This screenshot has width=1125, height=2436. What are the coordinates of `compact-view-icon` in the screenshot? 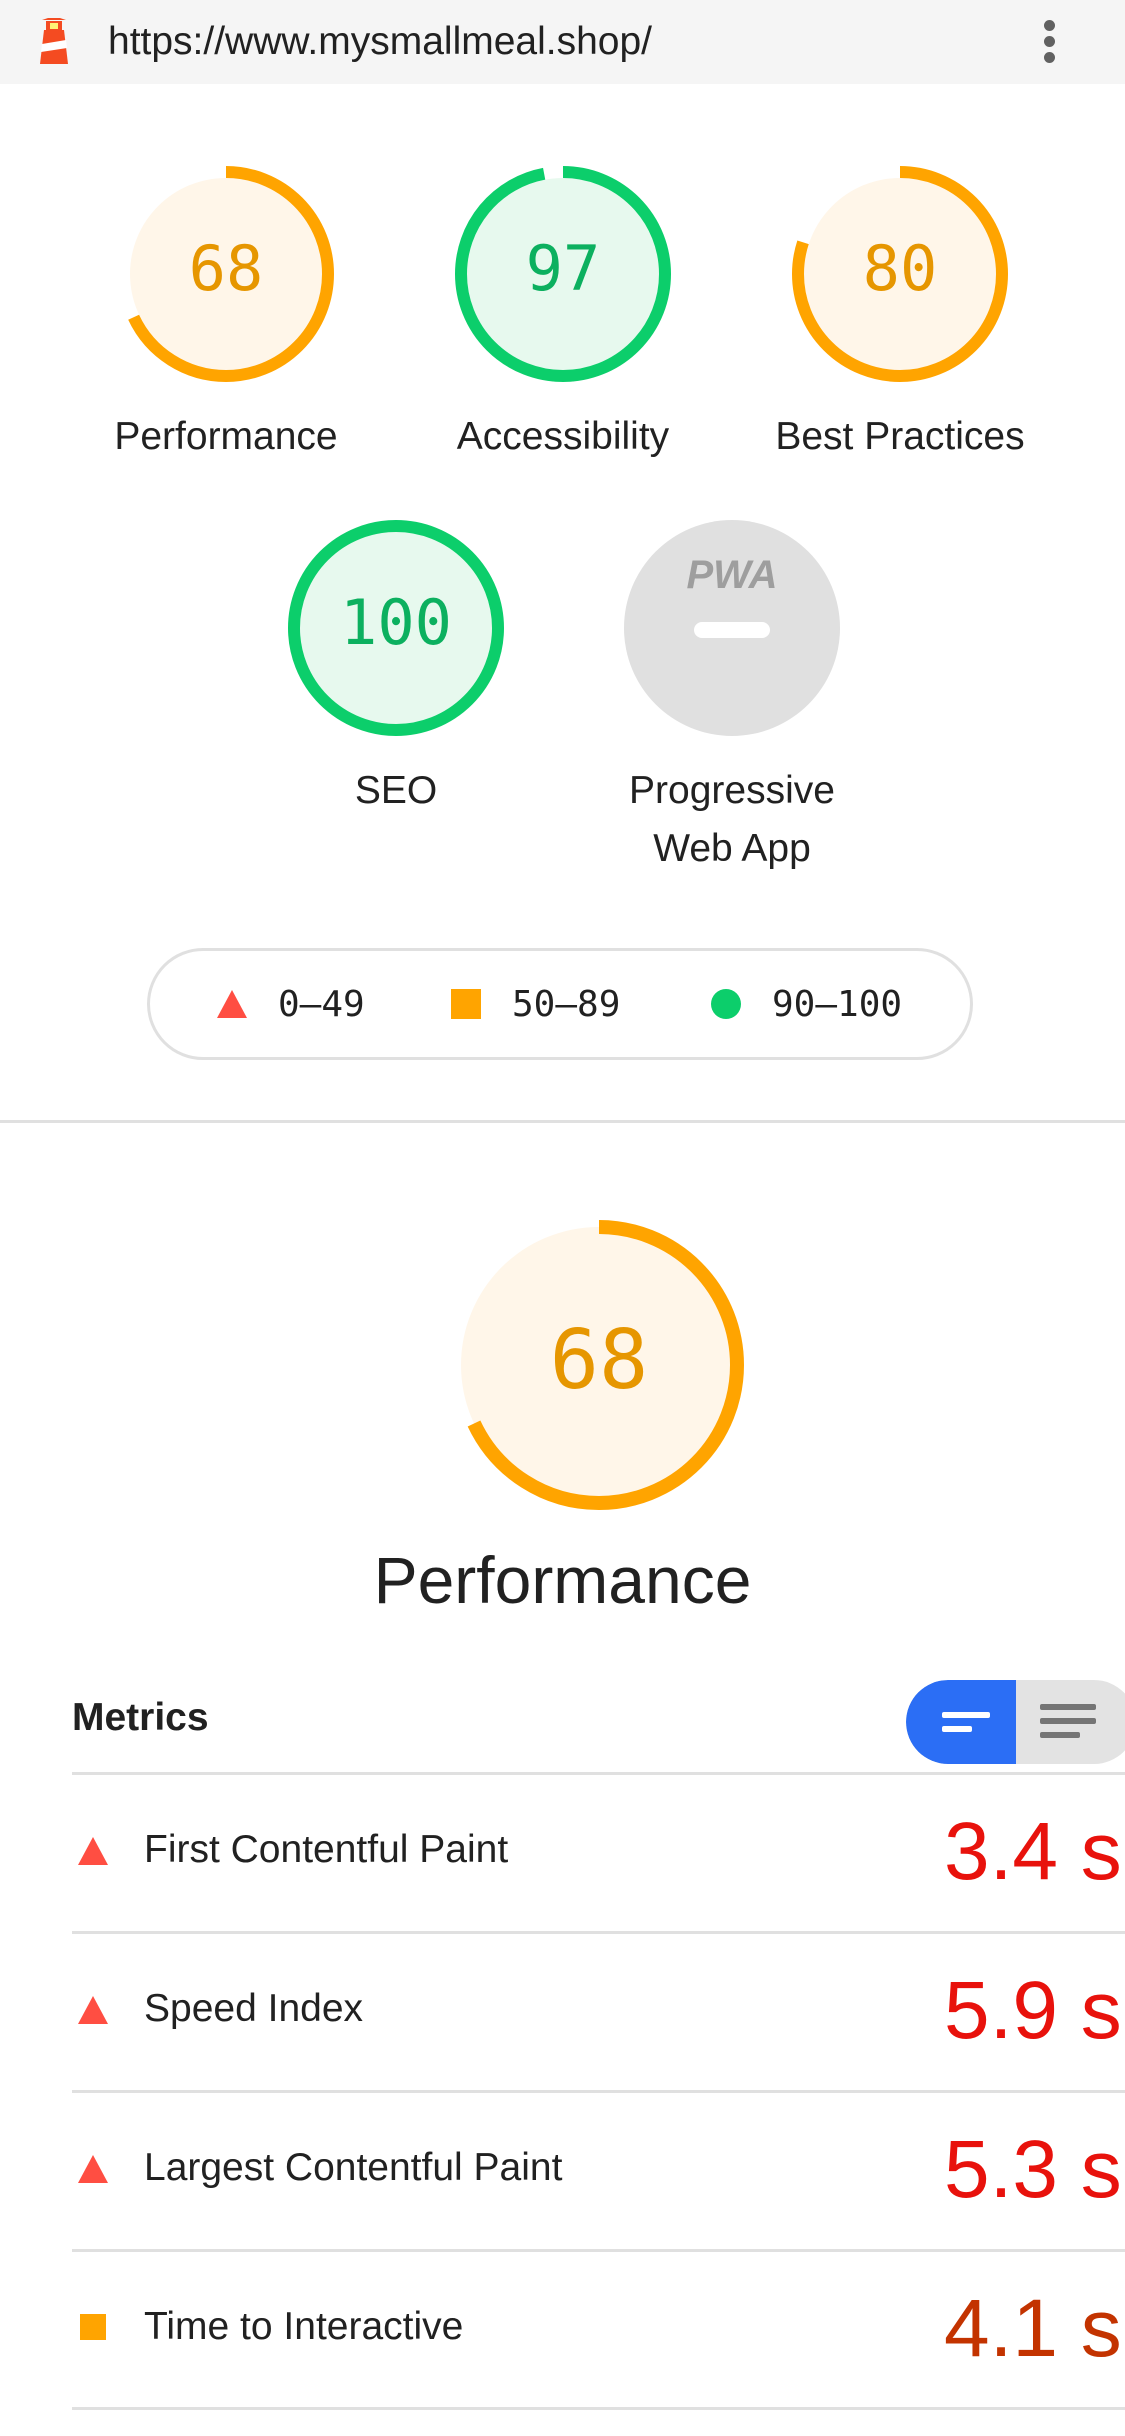 It's located at (966, 1715).